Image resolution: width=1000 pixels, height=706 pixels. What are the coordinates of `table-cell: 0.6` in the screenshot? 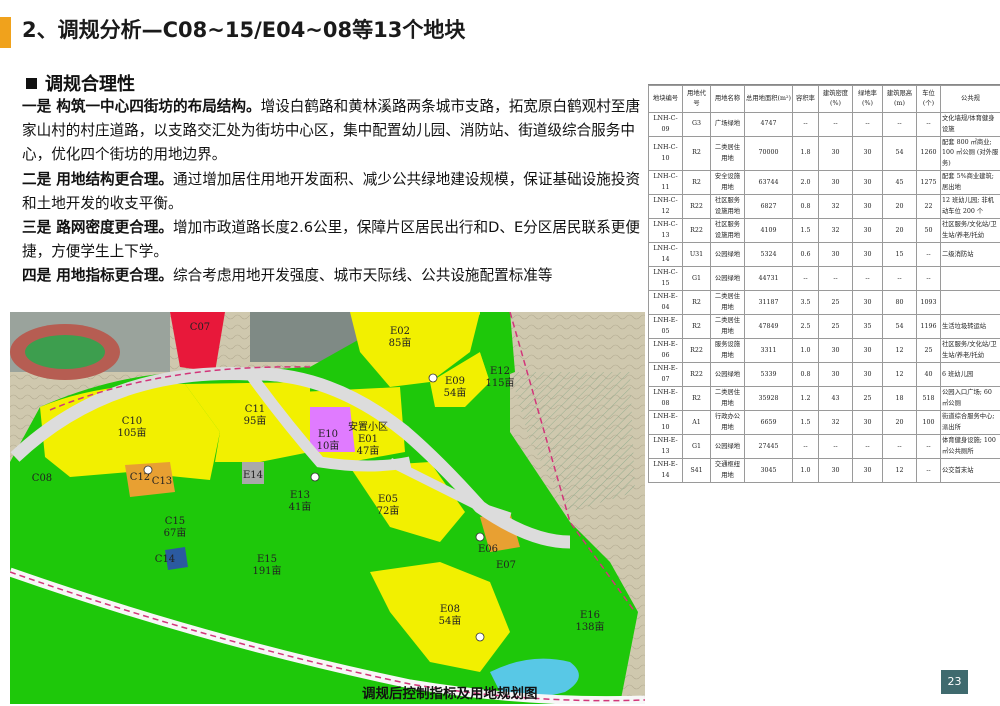 It's located at (805, 255).